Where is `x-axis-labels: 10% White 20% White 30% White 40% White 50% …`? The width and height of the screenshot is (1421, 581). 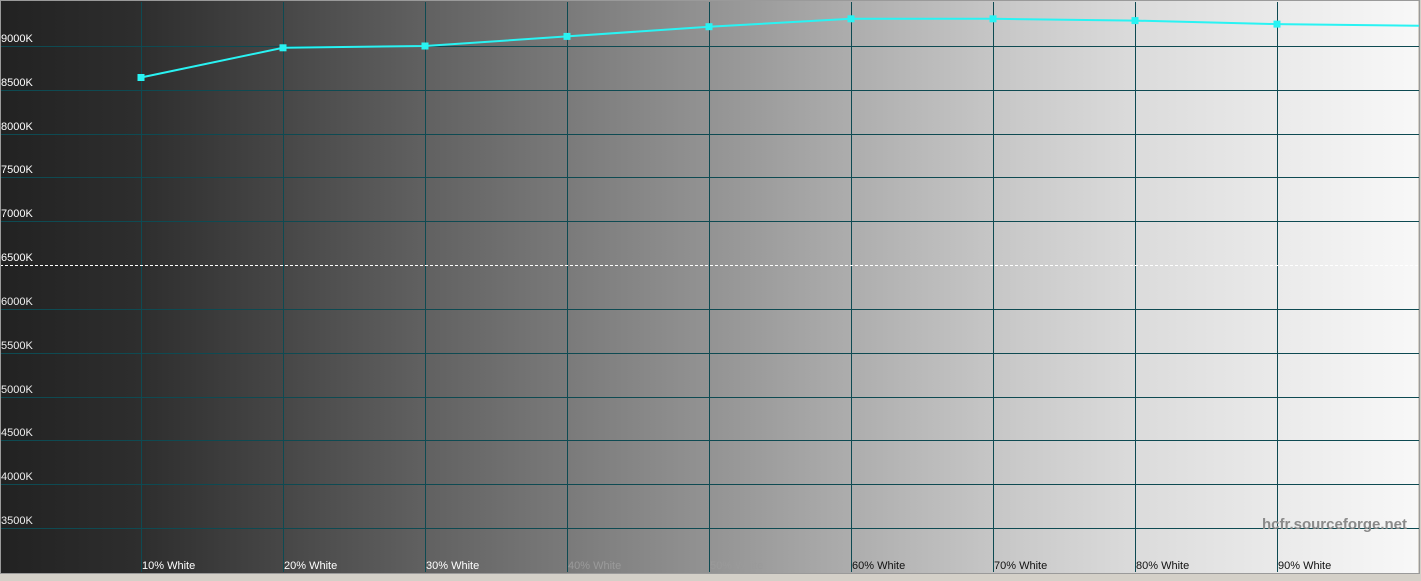
x-axis-labels: 10% White 20% White 30% White 40% White 50% … is located at coordinates (736, 566).